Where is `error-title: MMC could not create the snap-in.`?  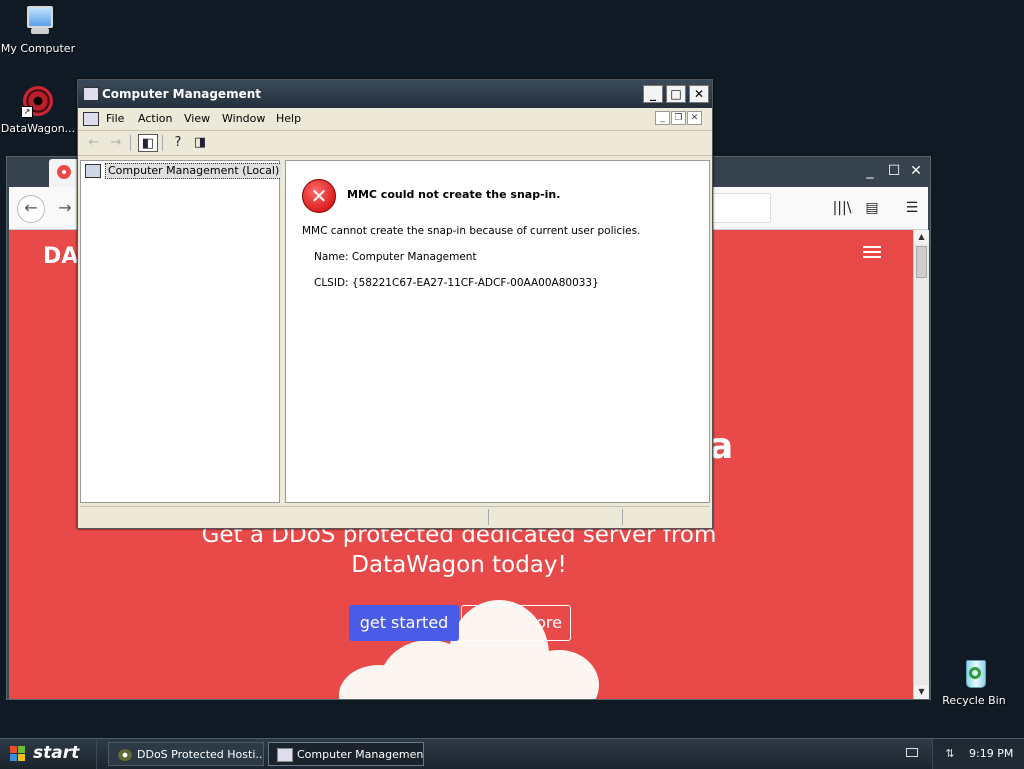
error-title: MMC could not create the snap-in. is located at coordinates (454, 194).